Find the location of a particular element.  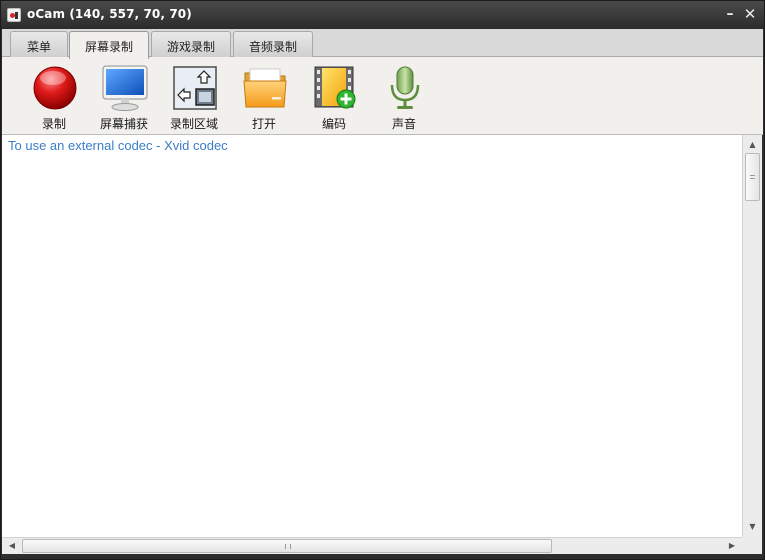

screen-capture-button: 屏幕捕获 is located at coordinates (124, 97).